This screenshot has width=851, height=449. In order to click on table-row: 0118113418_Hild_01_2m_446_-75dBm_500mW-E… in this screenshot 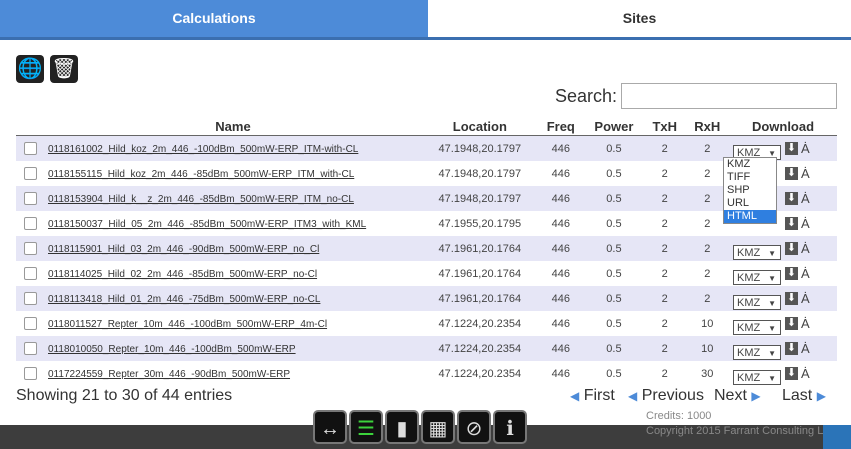, I will do `click(426, 298)`.